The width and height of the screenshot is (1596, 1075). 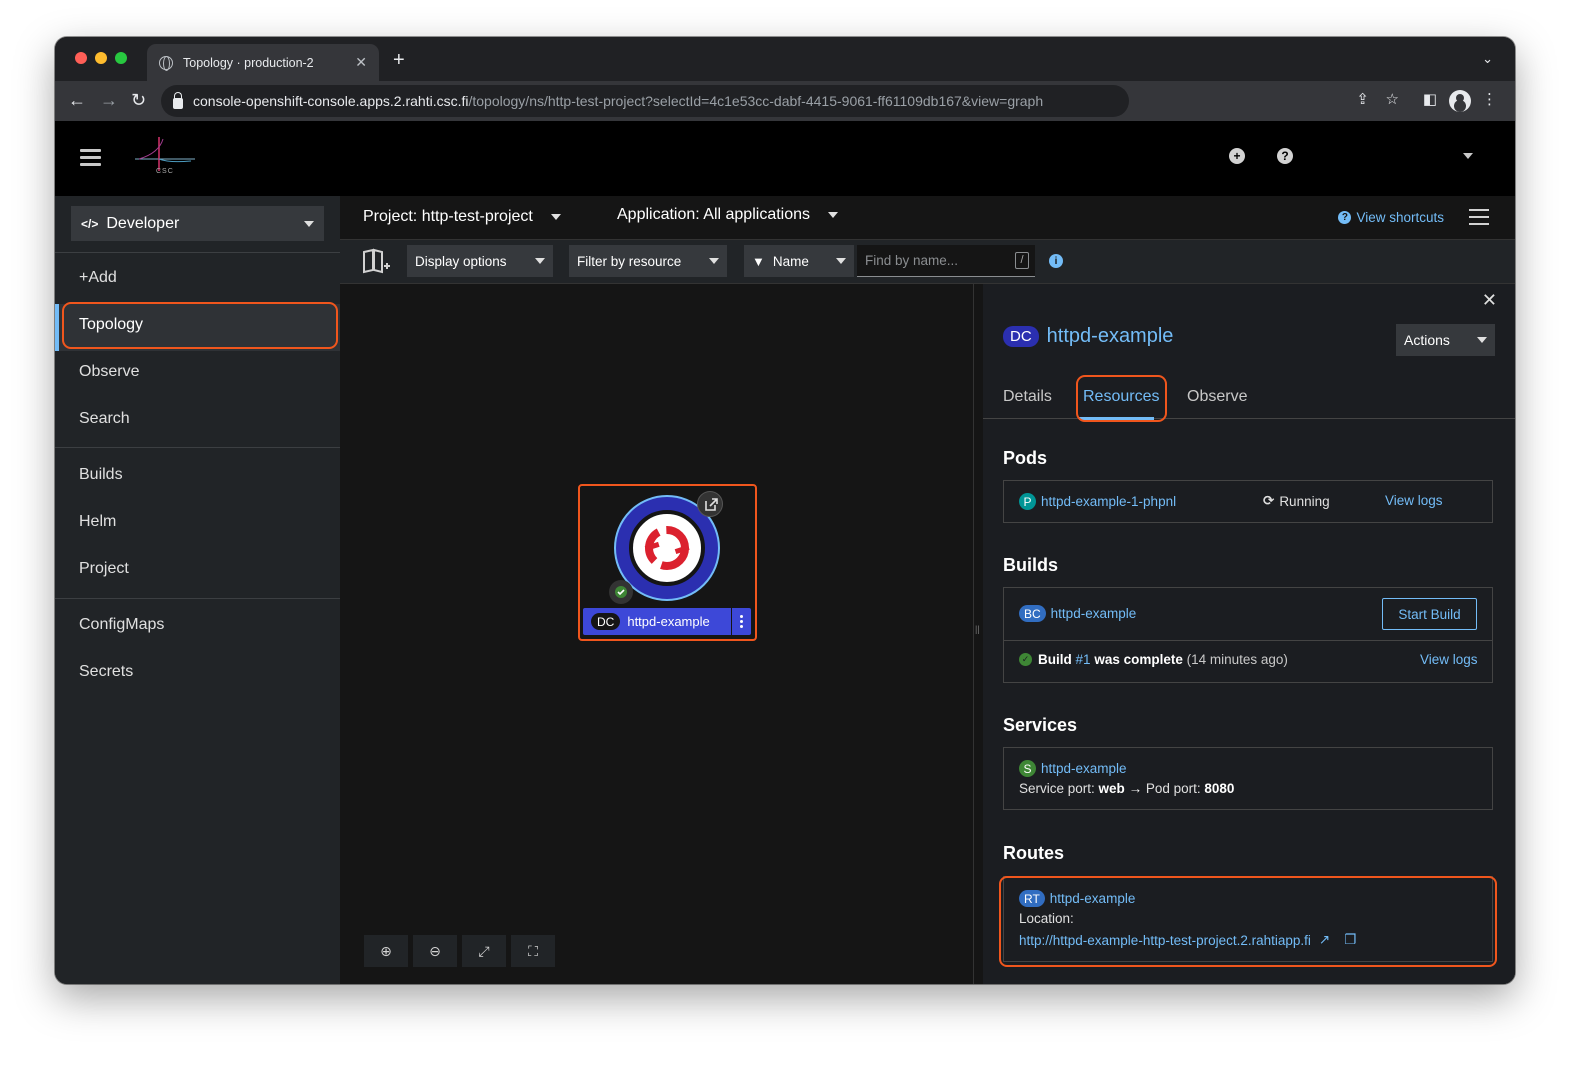 What do you see at coordinates (1027, 501) in the screenshot?
I see `pod-badge: P` at bounding box center [1027, 501].